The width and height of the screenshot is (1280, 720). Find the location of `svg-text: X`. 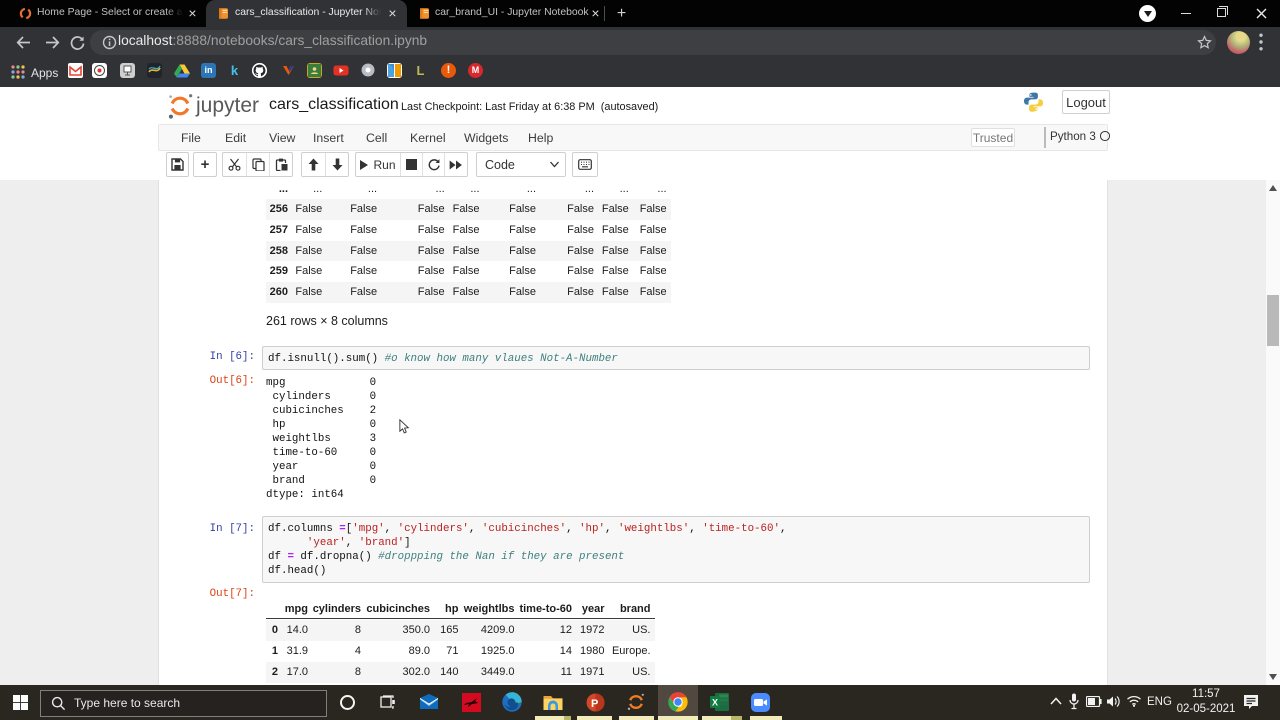

svg-text: X is located at coordinates (715, 703).